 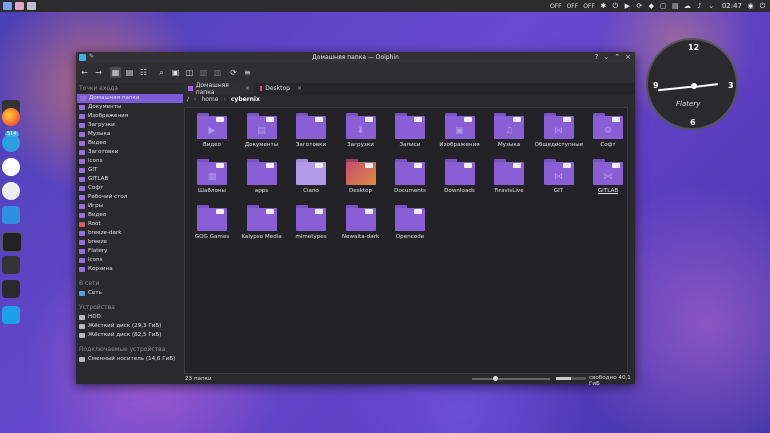 What do you see at coordinates (161, 72) in the screenshot?
I see `search-icon: ⌕` at bounding box center [161, 72].